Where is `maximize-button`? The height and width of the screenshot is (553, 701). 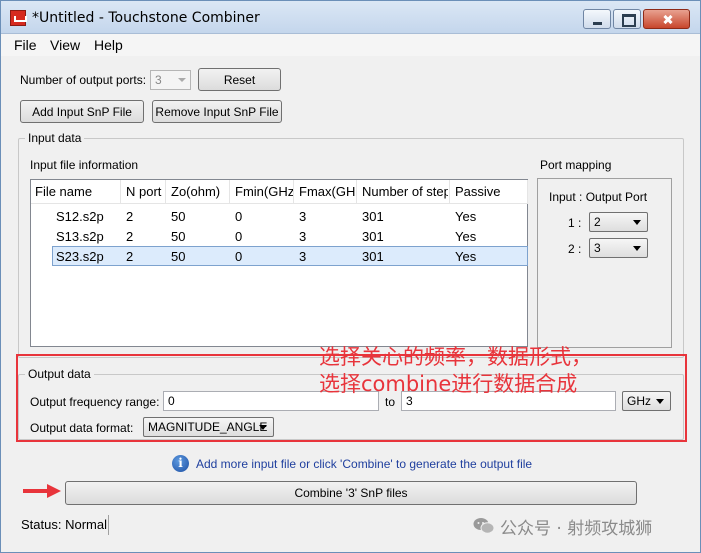 maximize-button is located at coordinates (627, 19).